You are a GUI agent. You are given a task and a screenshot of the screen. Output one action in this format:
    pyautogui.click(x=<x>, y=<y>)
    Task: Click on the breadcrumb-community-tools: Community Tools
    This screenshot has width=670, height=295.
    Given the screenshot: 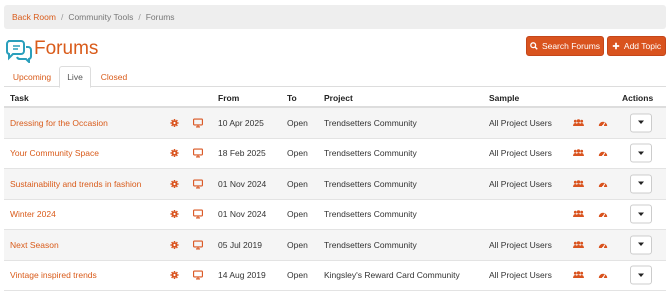 What is the action you would take?
    pyautogui.click(x=100, y=17)
    